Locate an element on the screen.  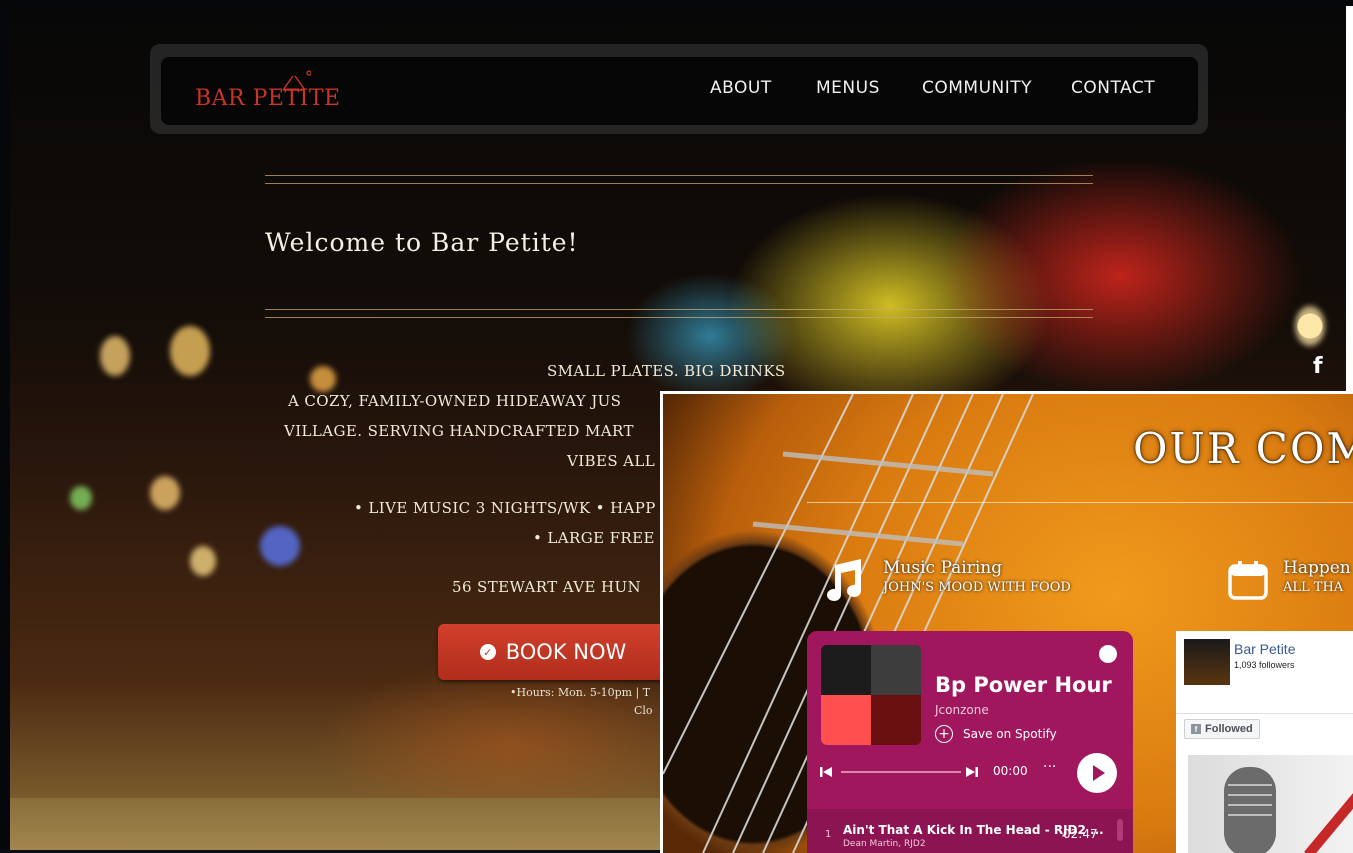
fb-followers-count: 1,093 followers is located at coordinates (1264, 665).